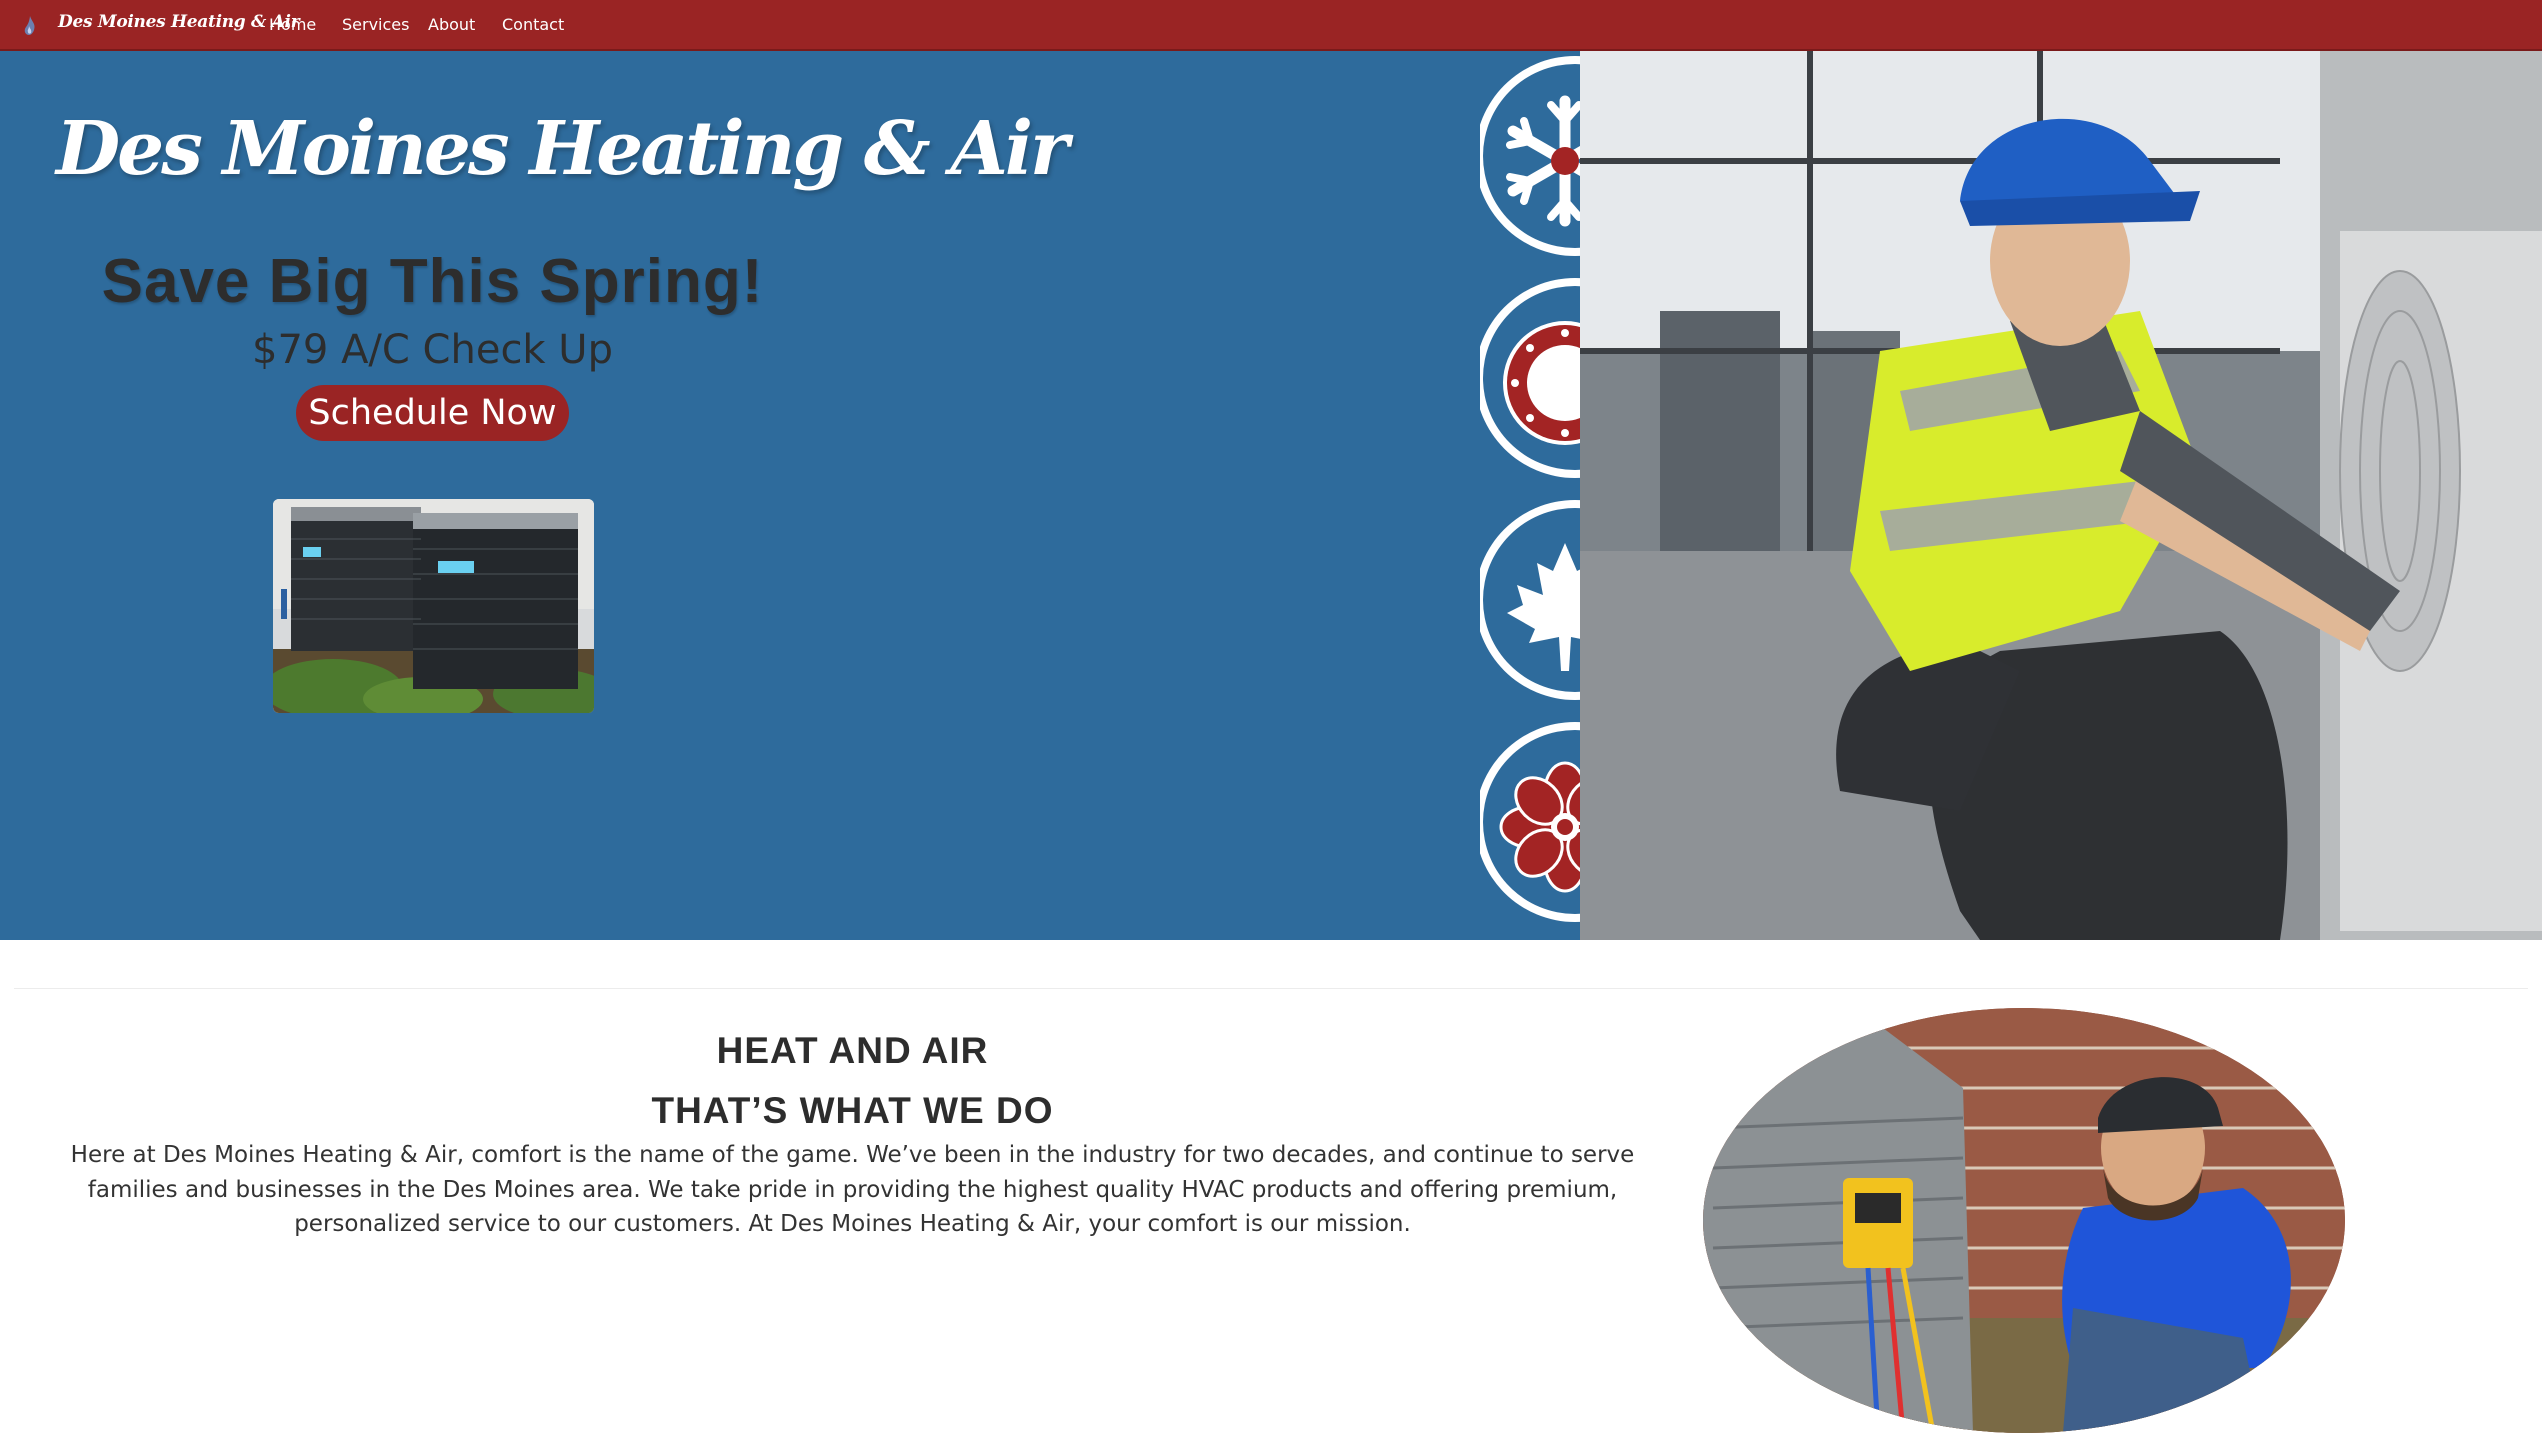 The width and height of the screenshot is (2542, 1440). Describe the element at coordinates (433, 606) in the screenshot. I see `ac-units-photo` at that location.